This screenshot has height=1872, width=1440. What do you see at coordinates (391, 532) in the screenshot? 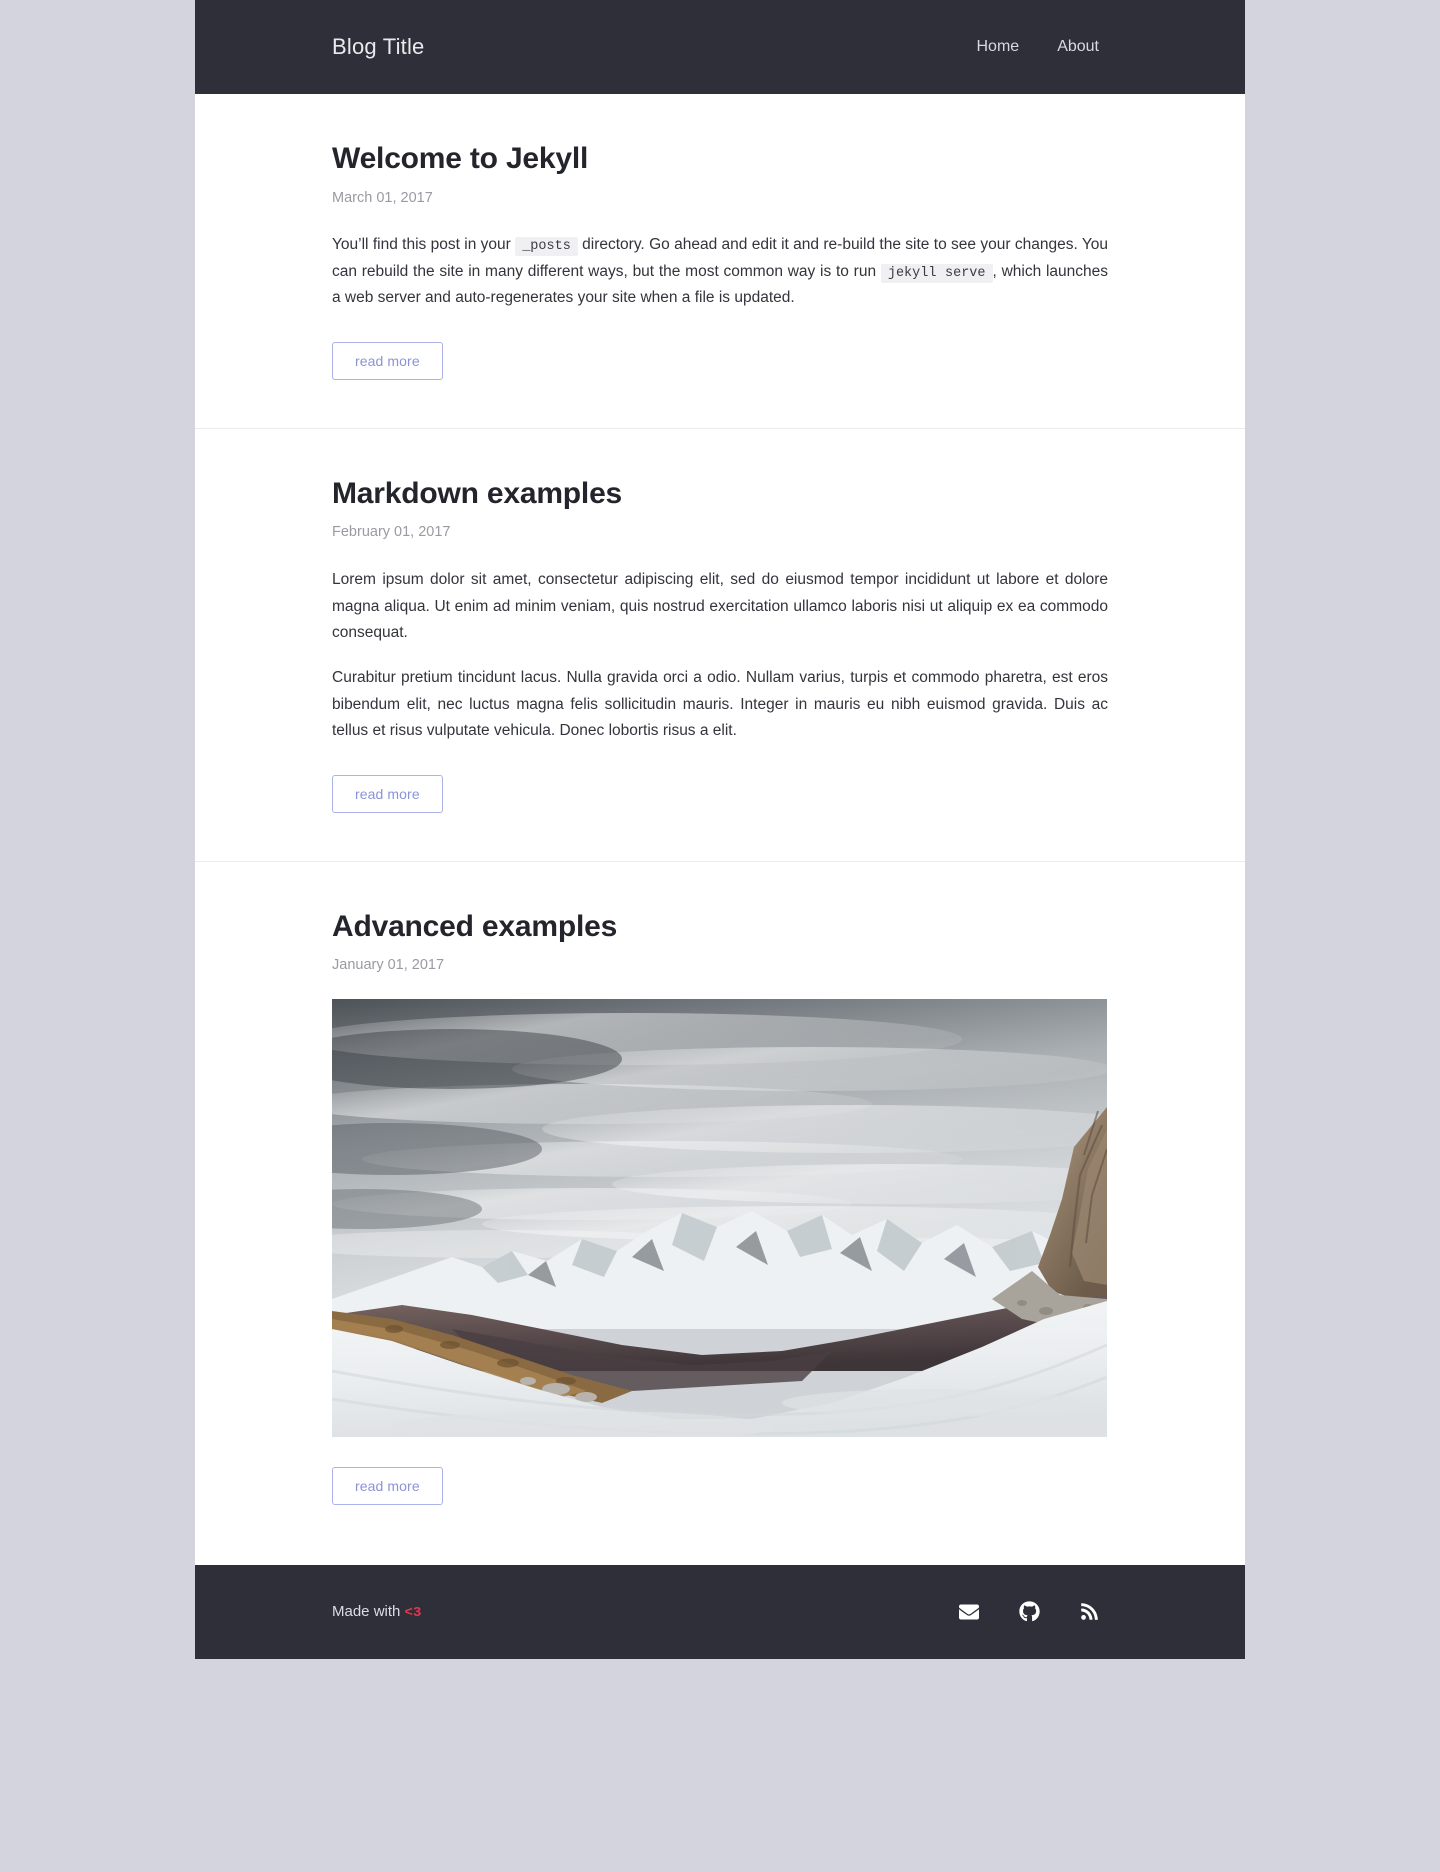
I see `post-date: February 01, 2017` at bounding box center [391, 532].